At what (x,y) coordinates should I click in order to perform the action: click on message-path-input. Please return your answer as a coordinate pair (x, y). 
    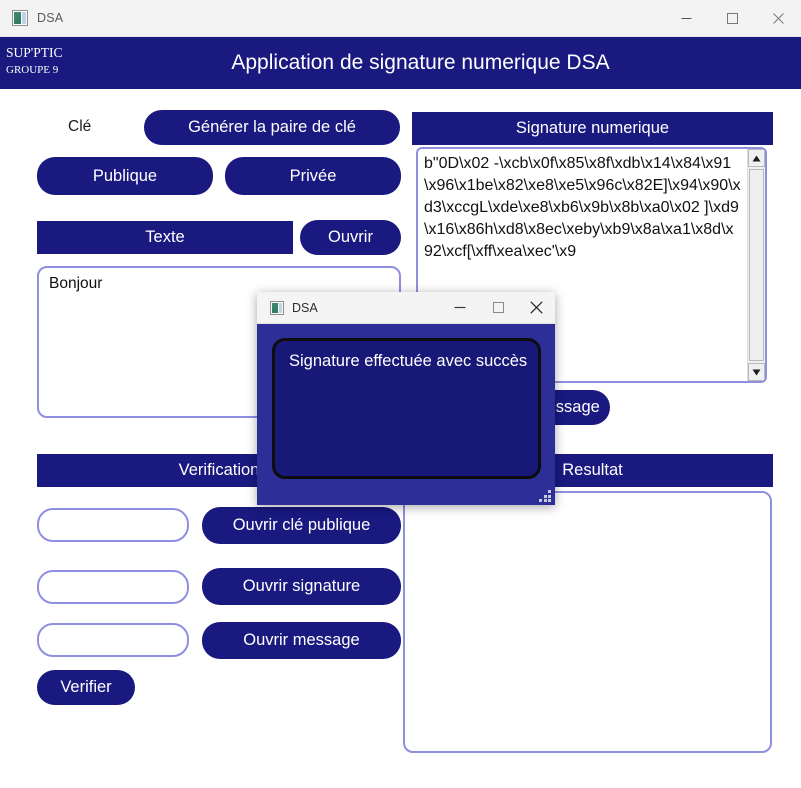
    Looking at the image, I should click on (113, 640).